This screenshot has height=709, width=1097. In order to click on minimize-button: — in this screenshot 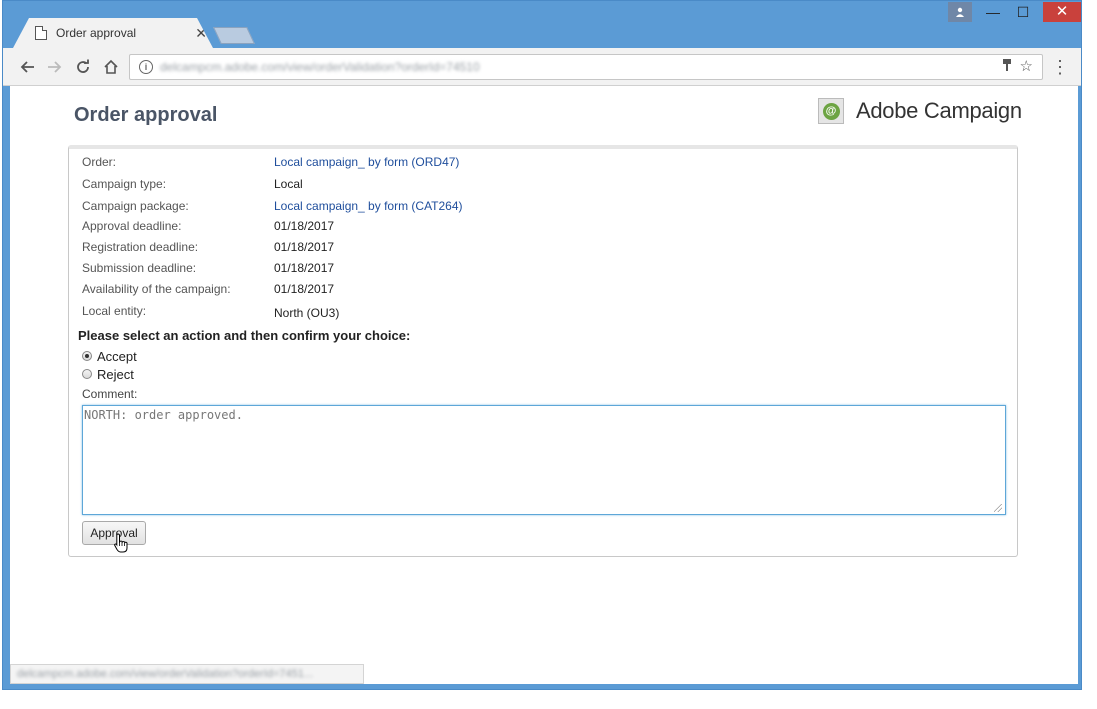, I will do `click(993, 12)`.